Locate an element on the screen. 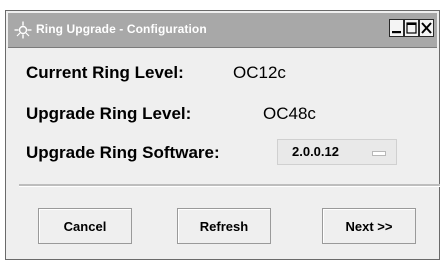 The image size is (445, 264). maximize-button is located at coordinates (411, 28).